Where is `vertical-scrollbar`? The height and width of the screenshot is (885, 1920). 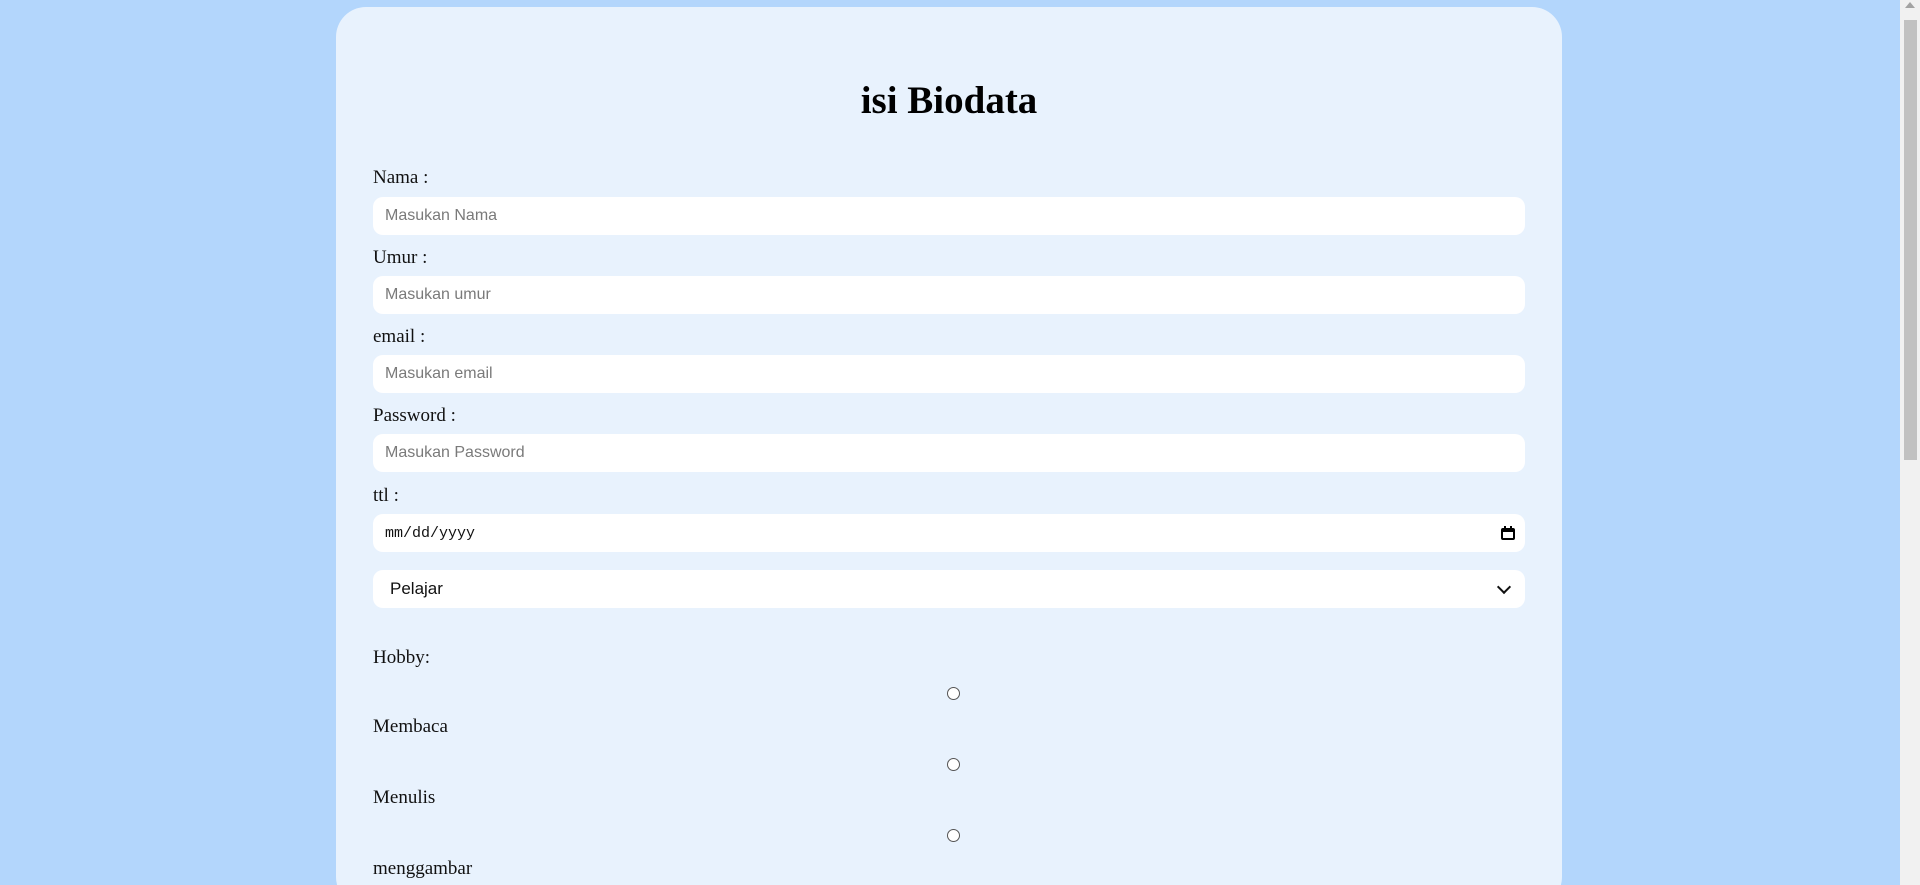
vertical-scrollbar is located at coordinates (1910, 442).